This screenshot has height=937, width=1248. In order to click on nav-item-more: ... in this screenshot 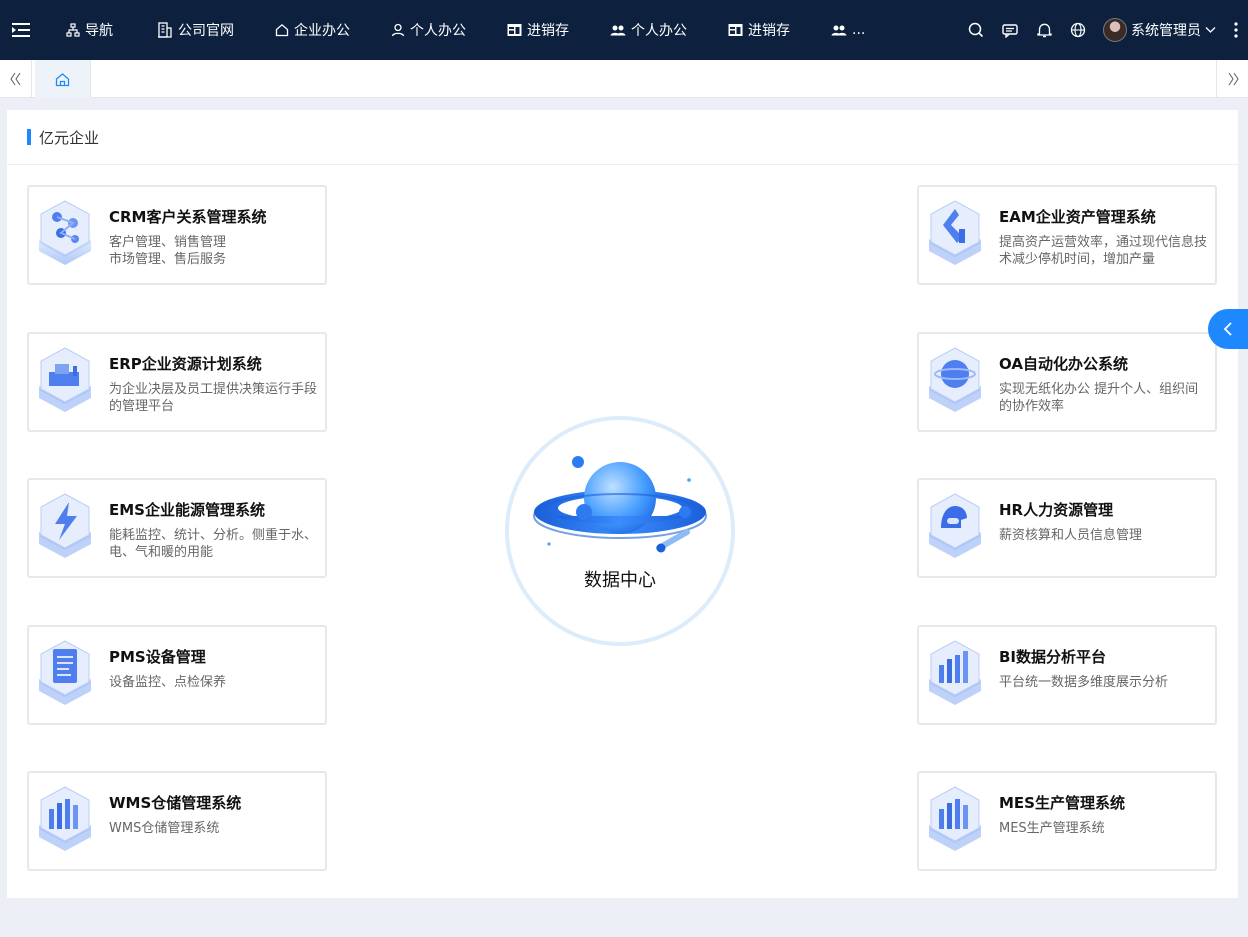, I will do `click(848, 30)`.